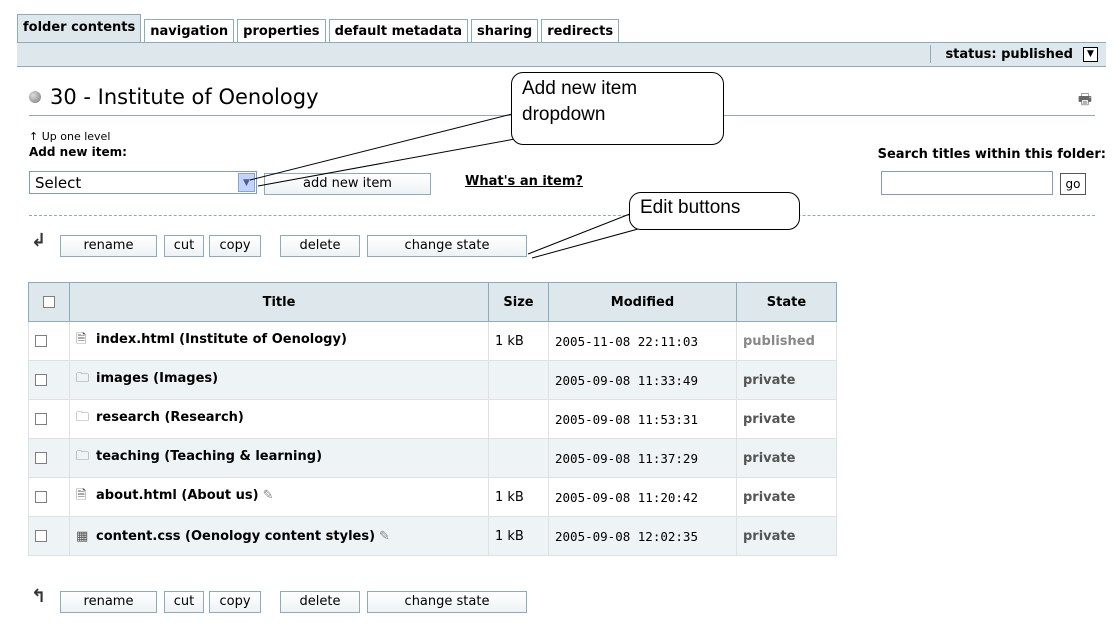 The image size is (1113, 641). What do you see at coordinates (617, 108) in the screenshot?
I see `add-new-item-callout: Add new item dropdown` at bounding box center [617, 108].